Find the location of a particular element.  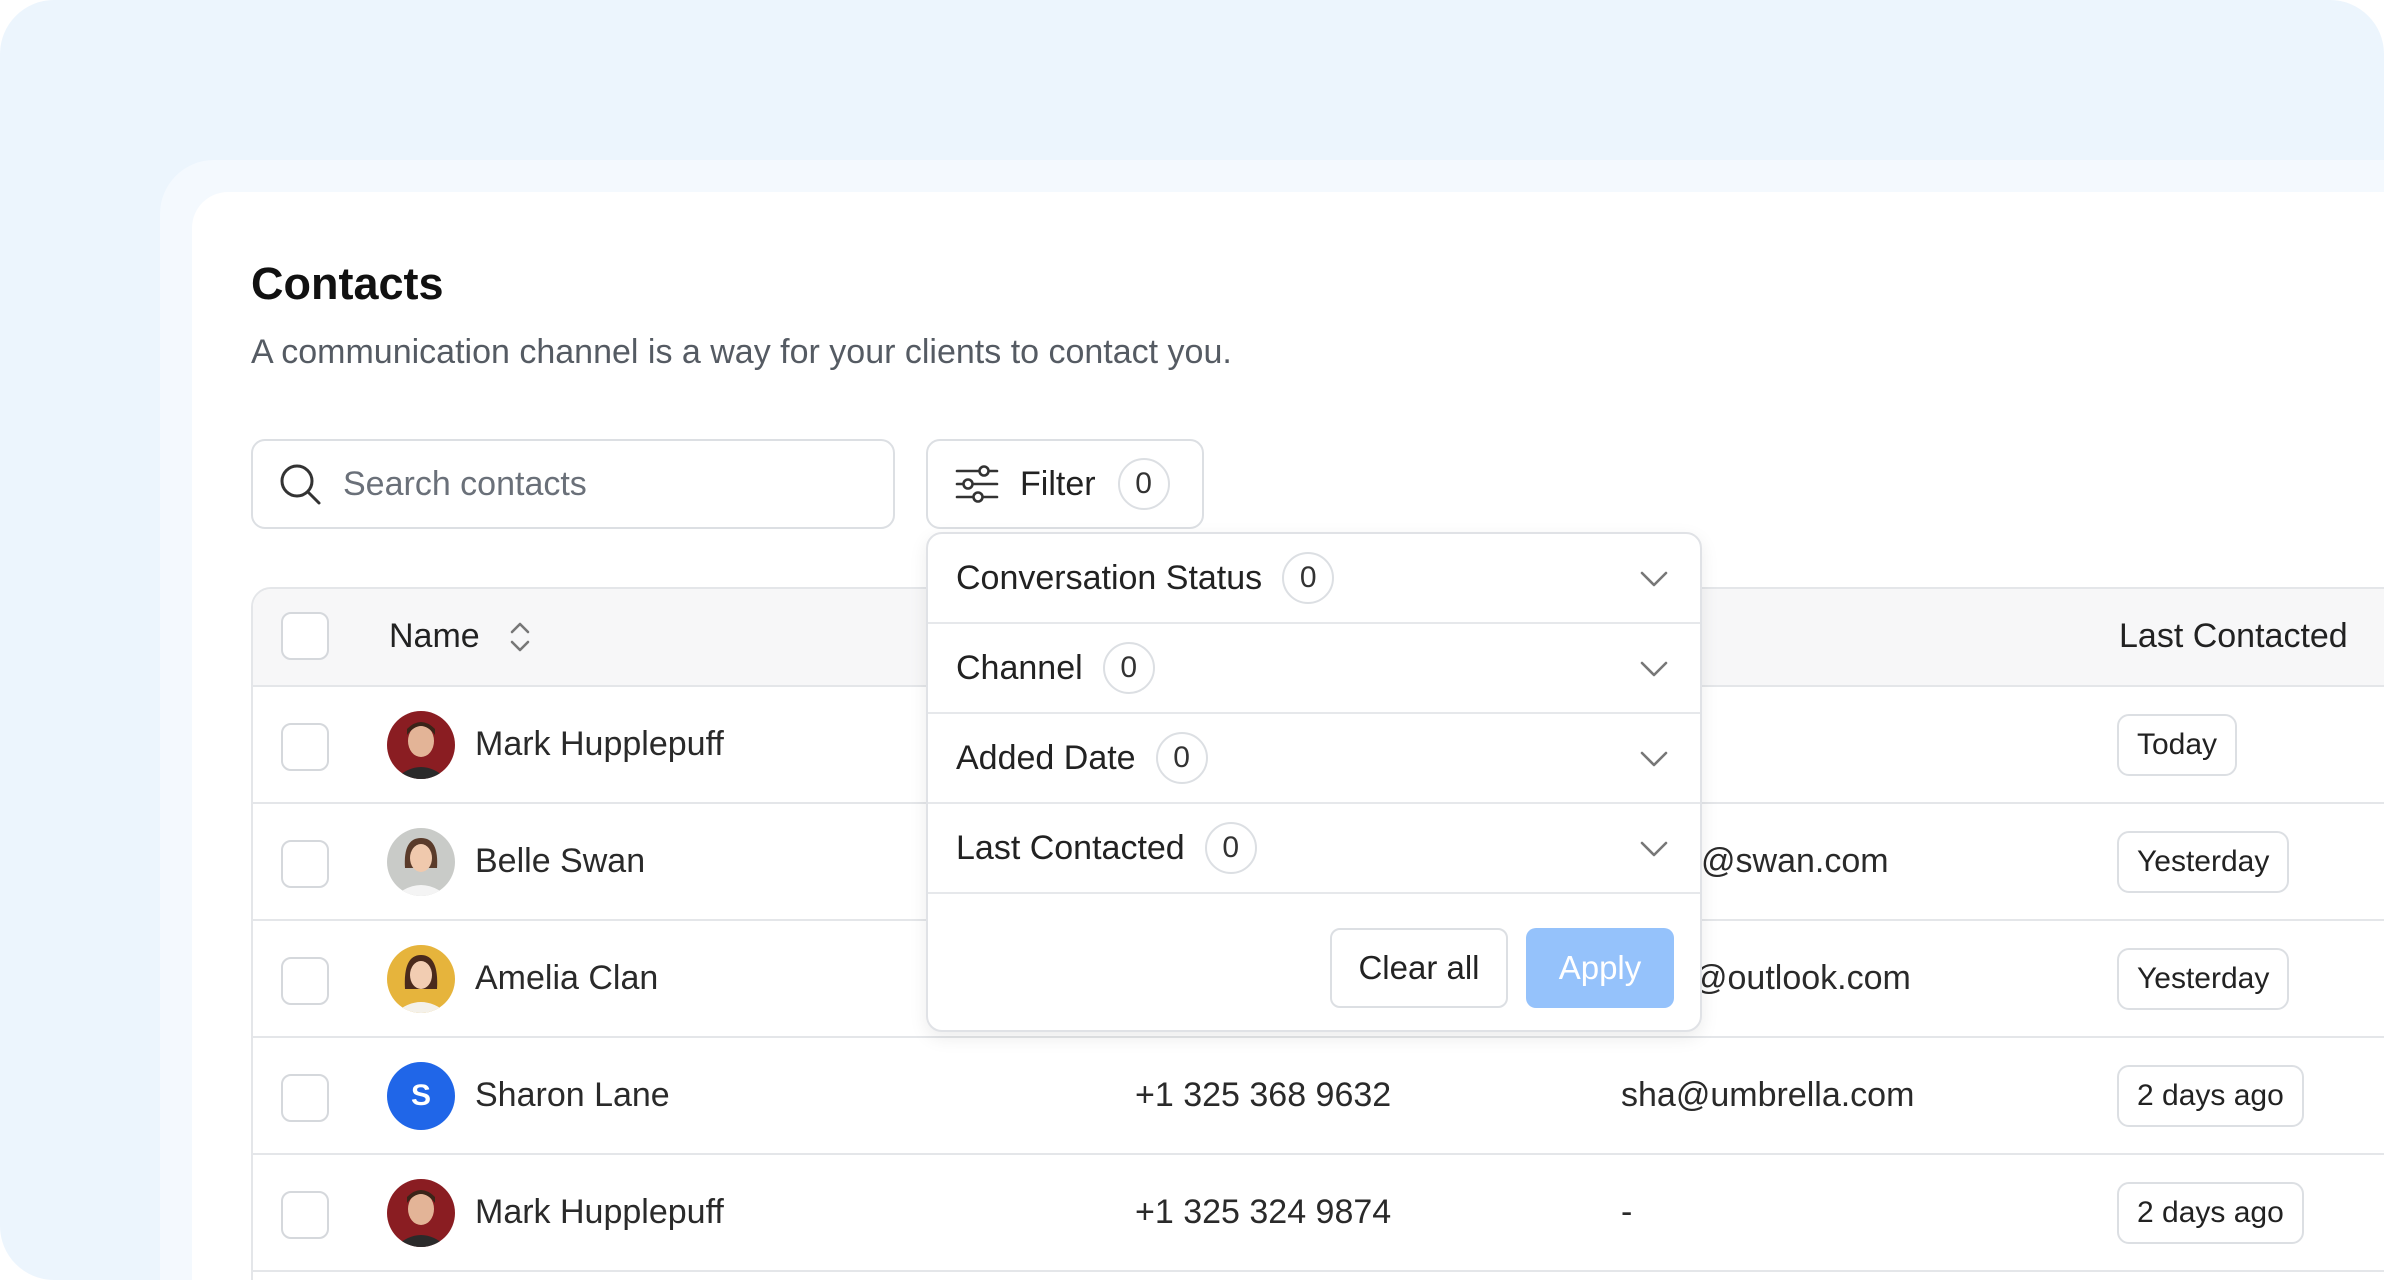

contact-name: Sharon Lane is located at coordinates (572, 1095).